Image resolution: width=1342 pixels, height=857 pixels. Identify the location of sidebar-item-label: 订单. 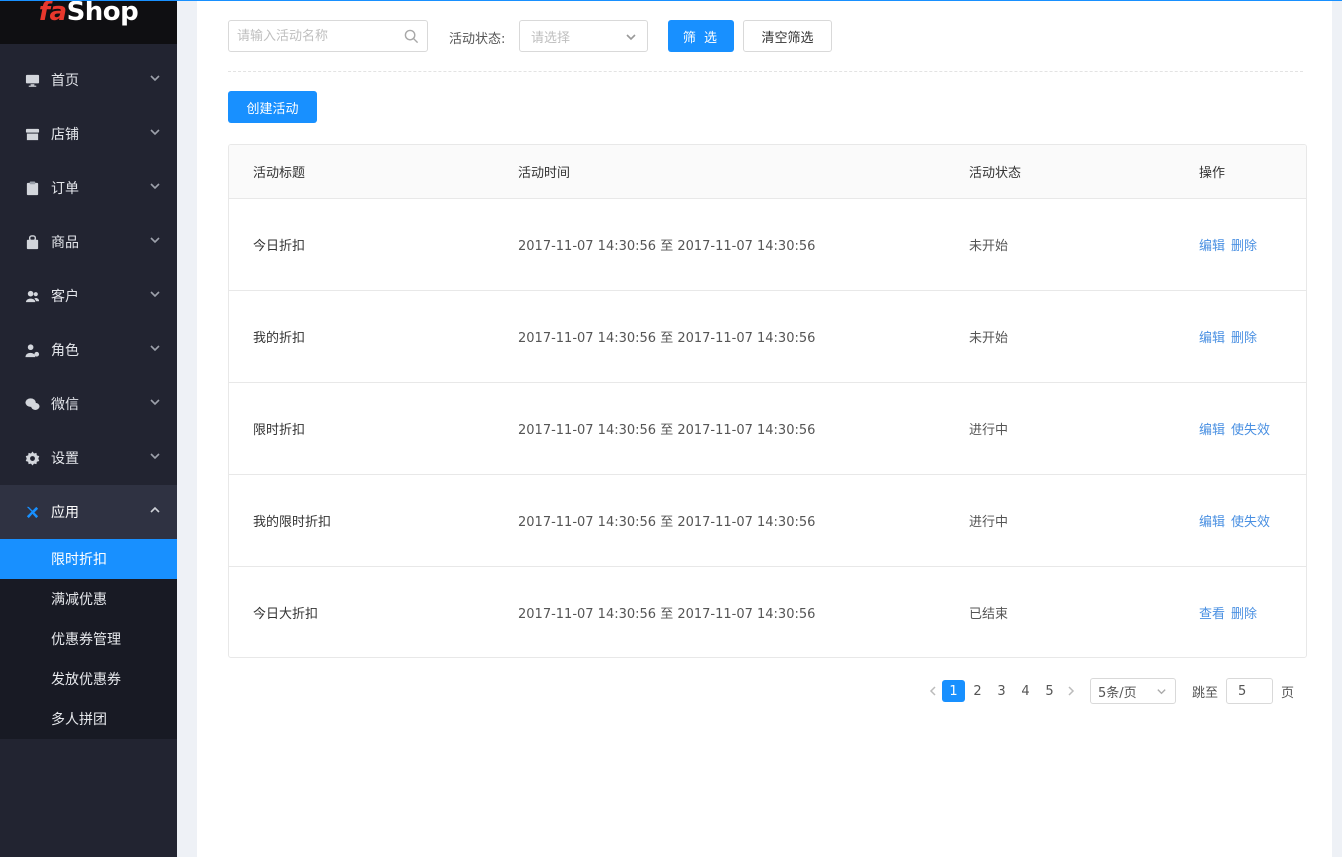
(65, 189).